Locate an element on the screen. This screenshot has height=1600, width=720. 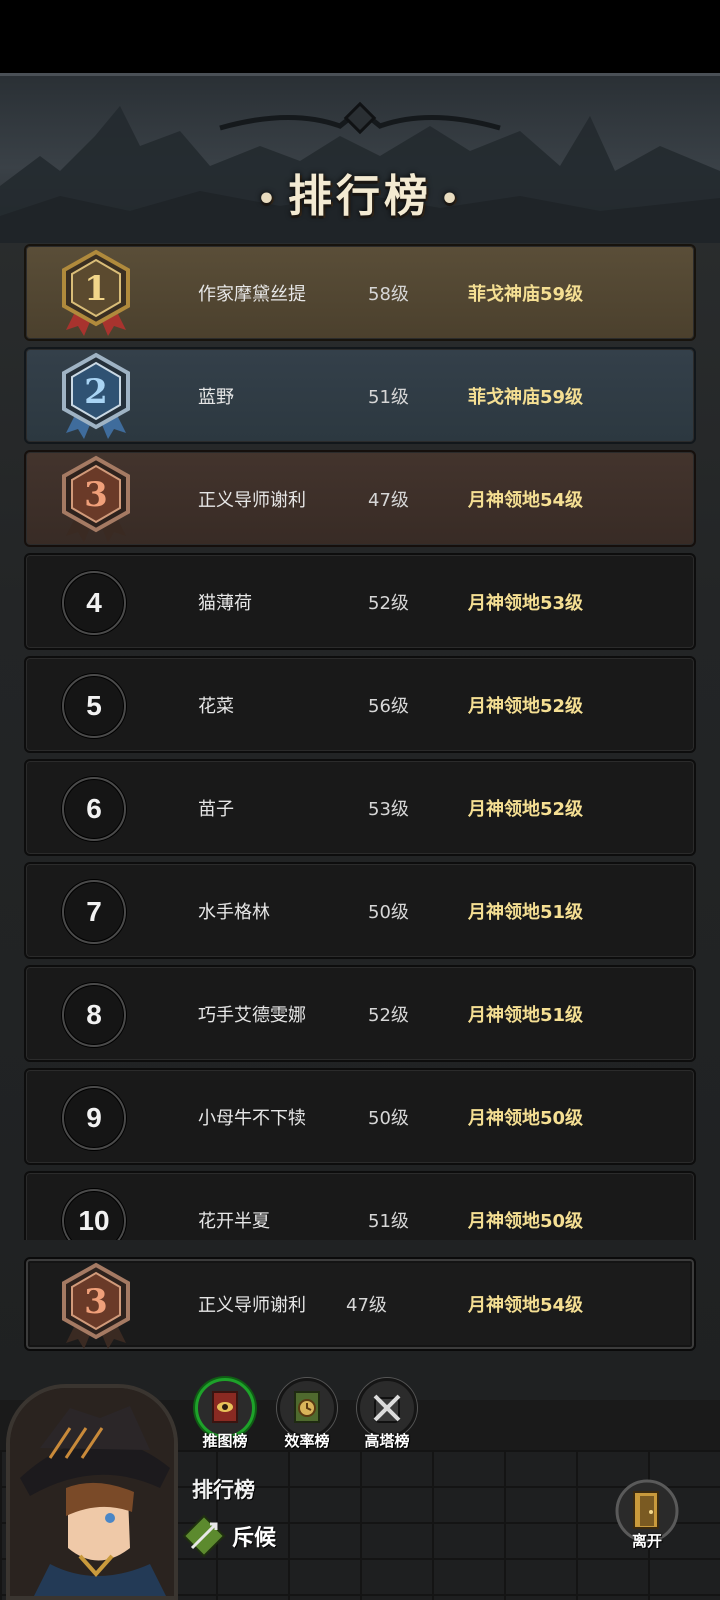
hero-class-label: 斥候 is located at coordinates (254, 1538).